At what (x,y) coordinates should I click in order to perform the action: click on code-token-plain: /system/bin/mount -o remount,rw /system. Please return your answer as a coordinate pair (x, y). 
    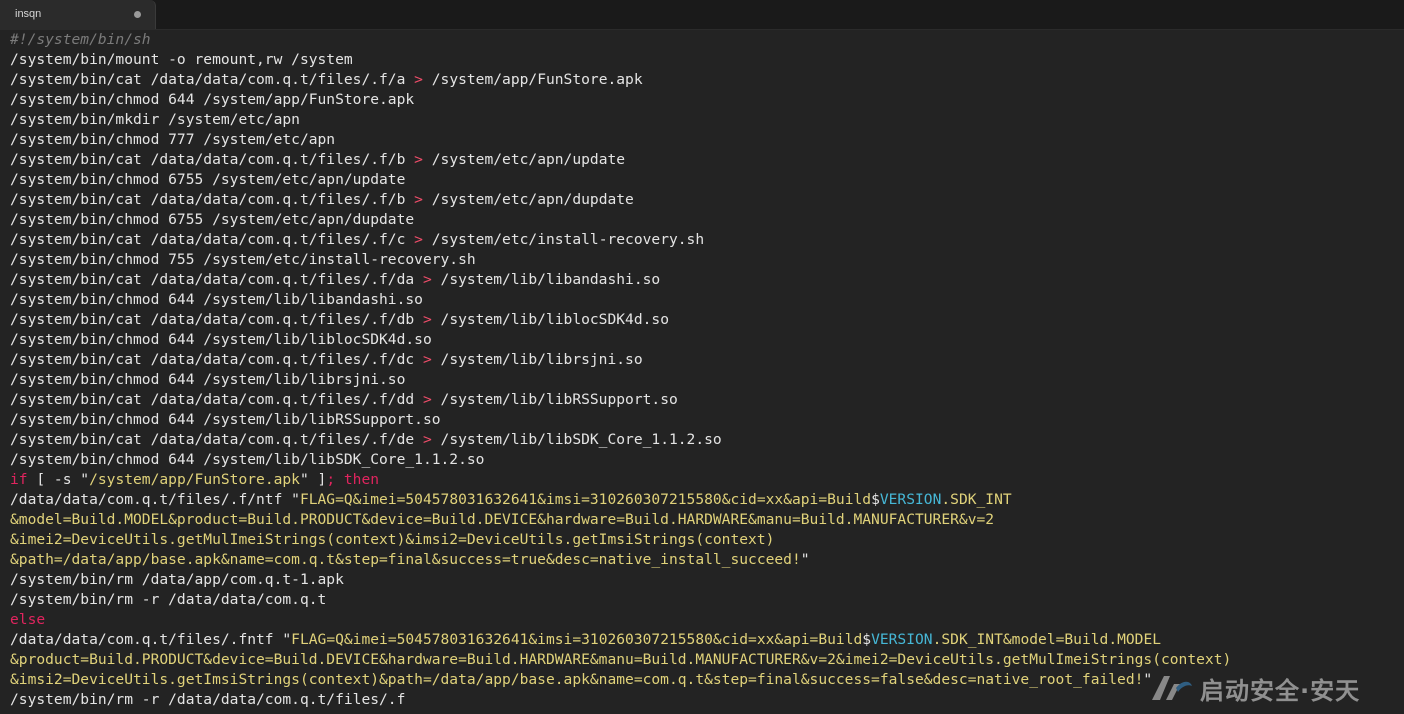
    Looking at the image, I should click on (181, 59).